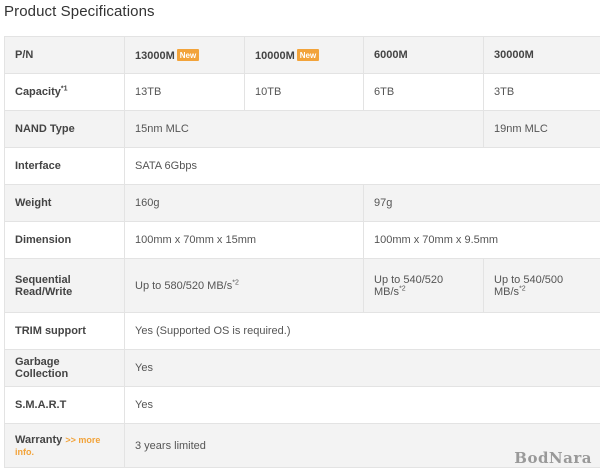 This screenshot has width=600, height=469. I want to click on value-text: Up to 540/520, so click(409, 279).